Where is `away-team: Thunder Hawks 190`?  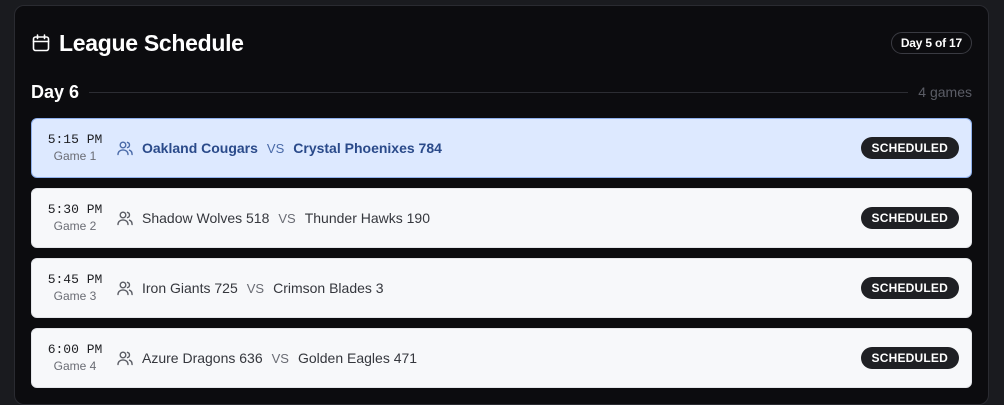
away-team: Thunder Hawks 190 is located at coordinates (367, 218).